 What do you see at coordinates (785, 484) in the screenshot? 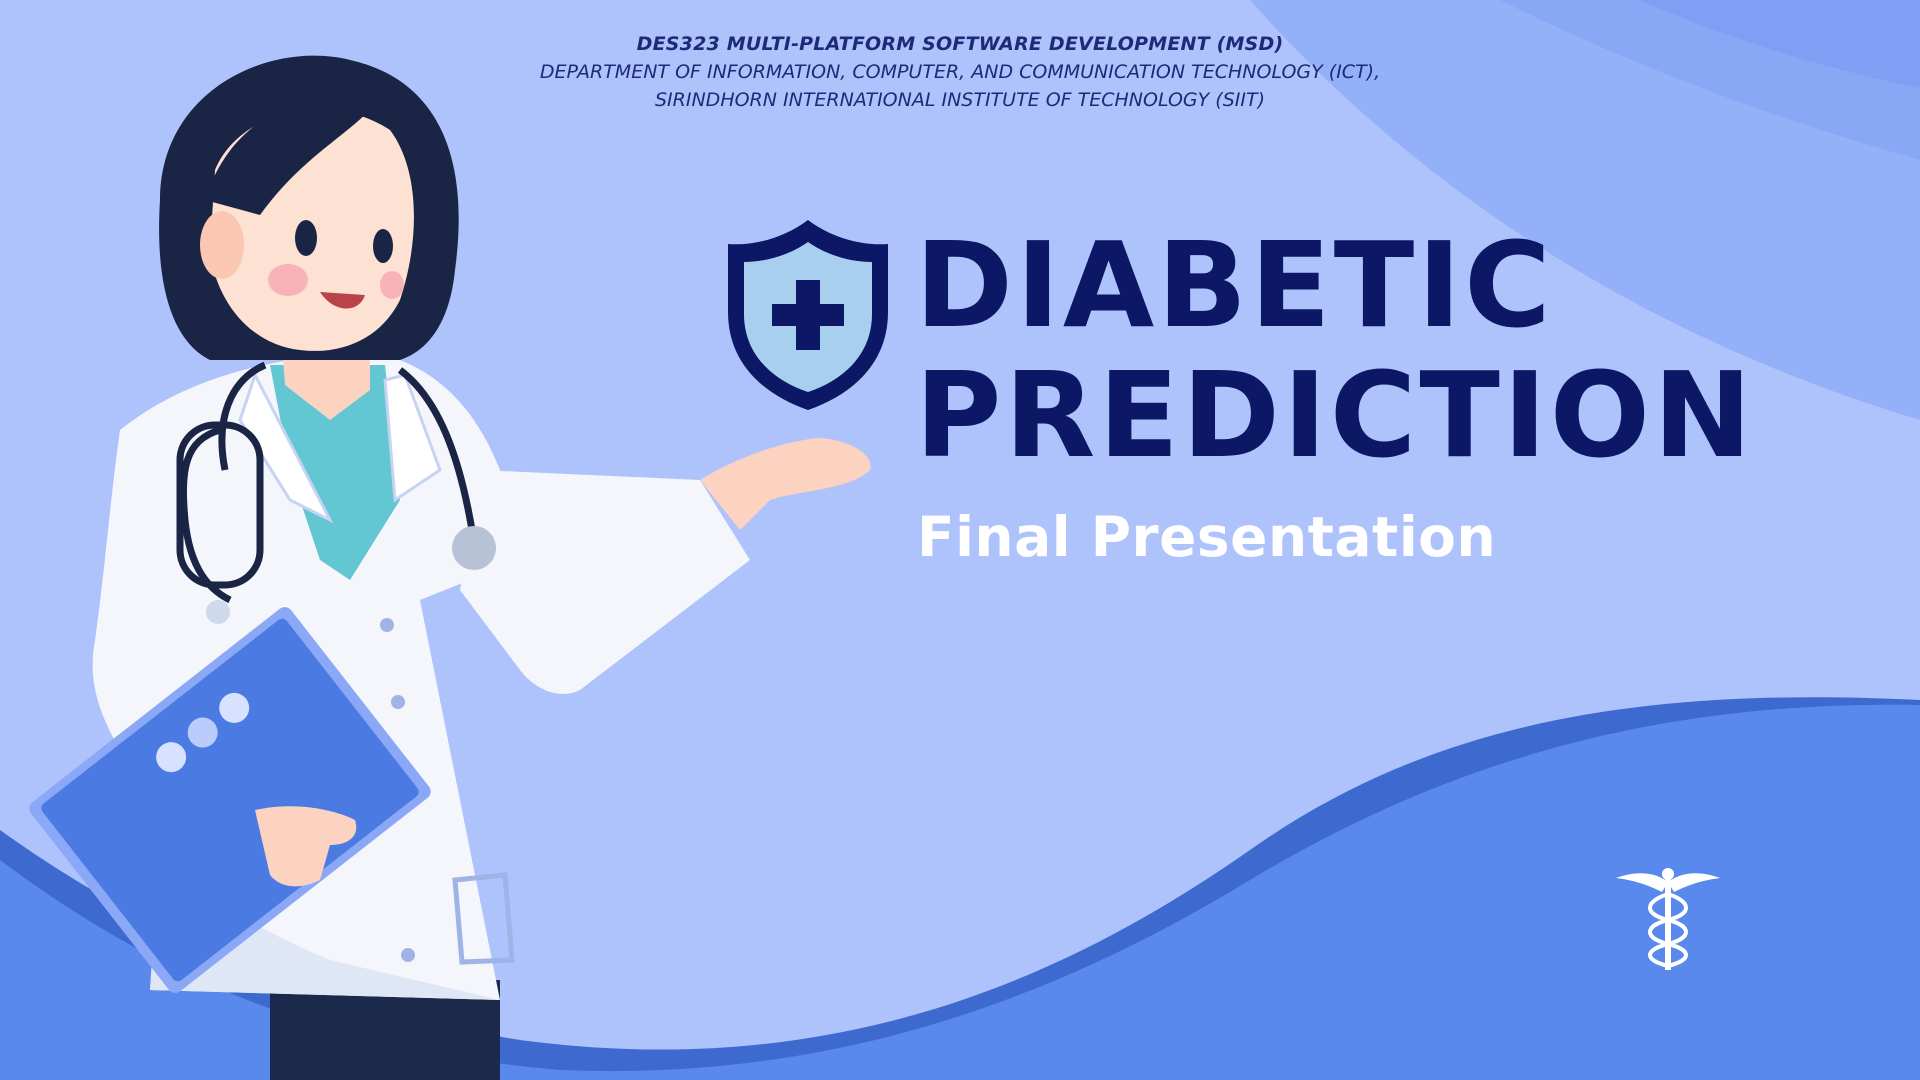
I see `doctor-hand` at bounding box center [785, 484].